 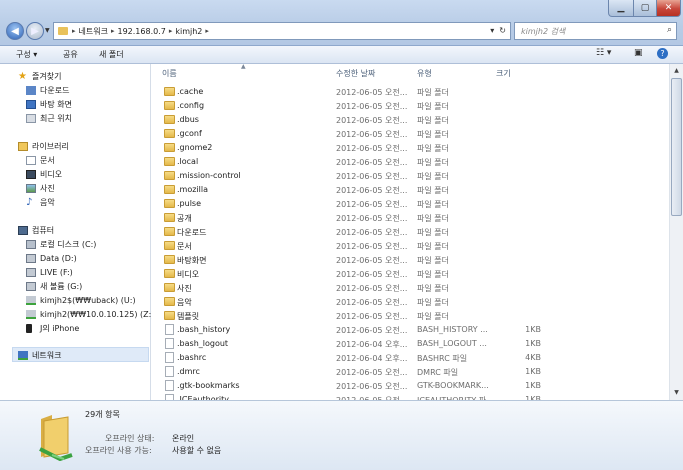 What do you see at coordinates (603, 53) in the screenshot?
I see `view-options-icon: ☷ ▾` at bounding box center [603, 53].